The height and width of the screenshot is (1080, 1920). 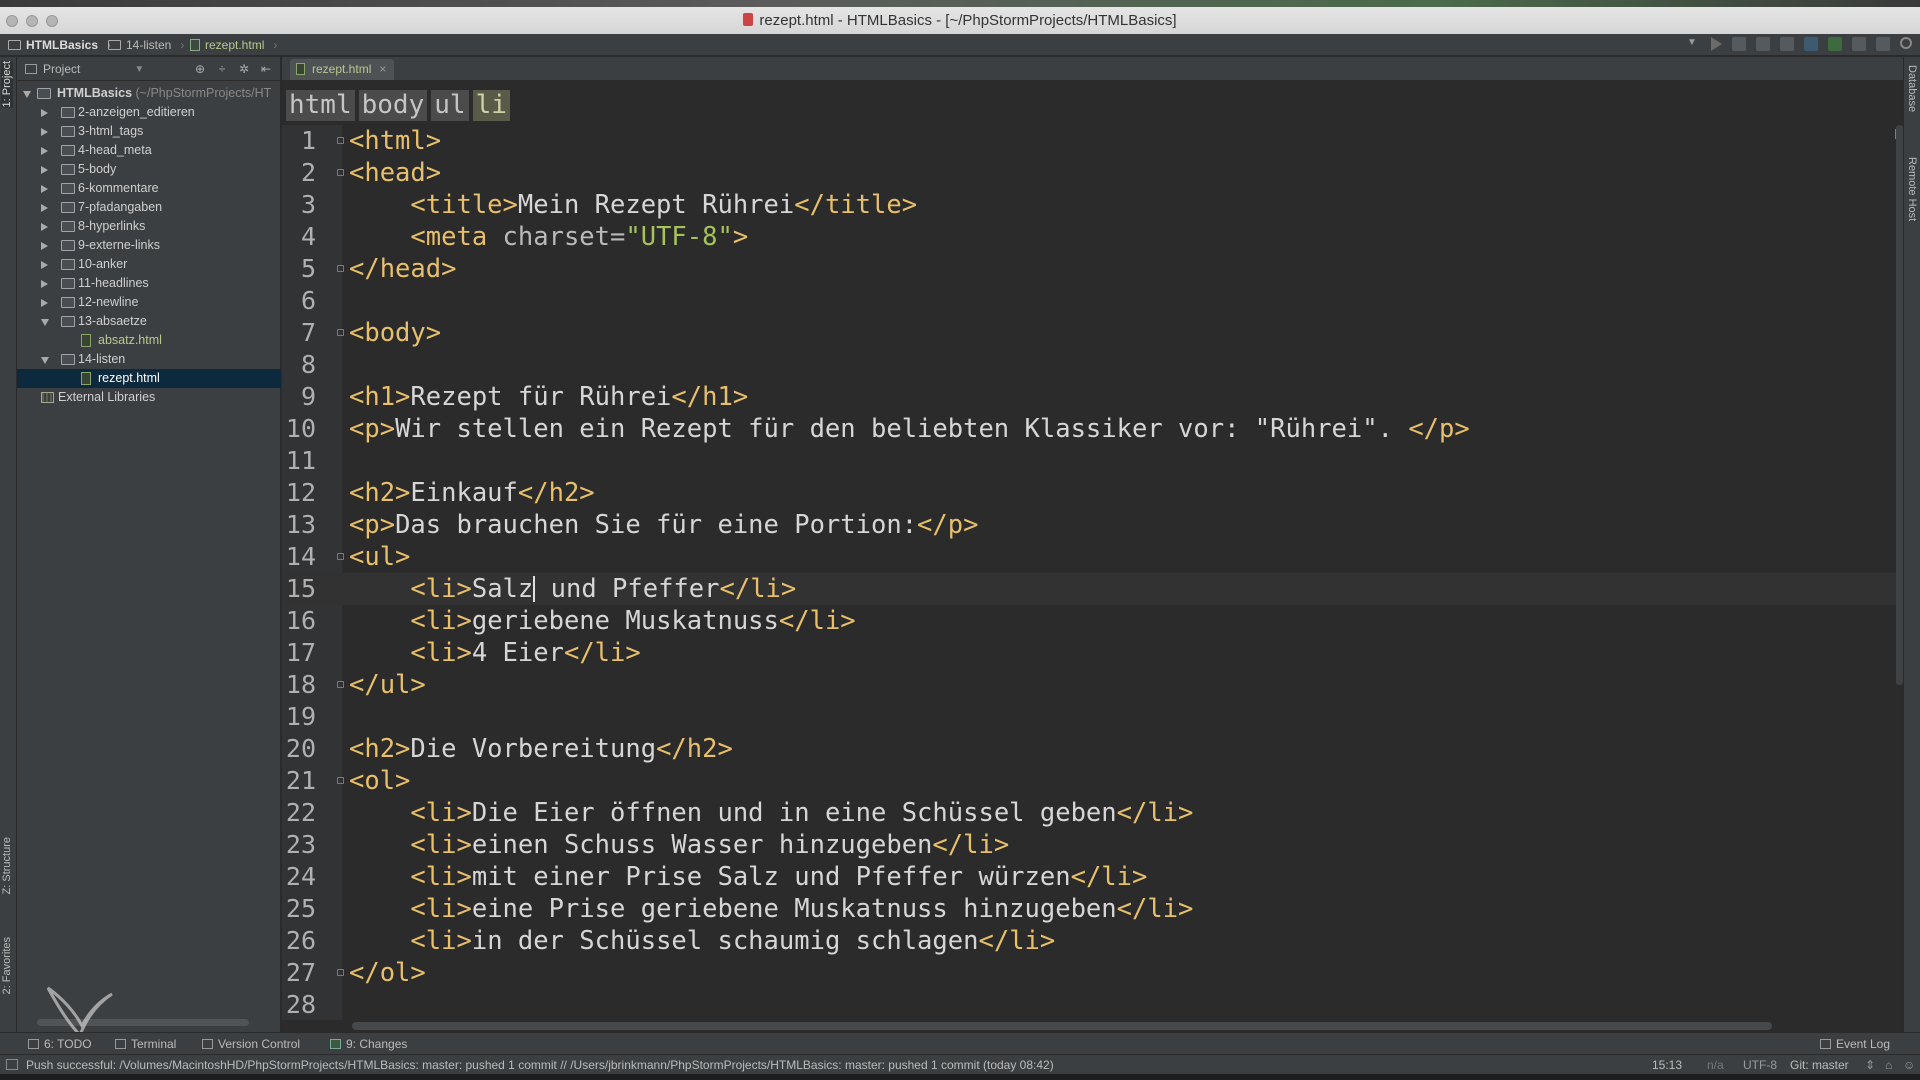 I want to click on nav-crumb-file: rezept.html ›, so click(x=233, y=45).